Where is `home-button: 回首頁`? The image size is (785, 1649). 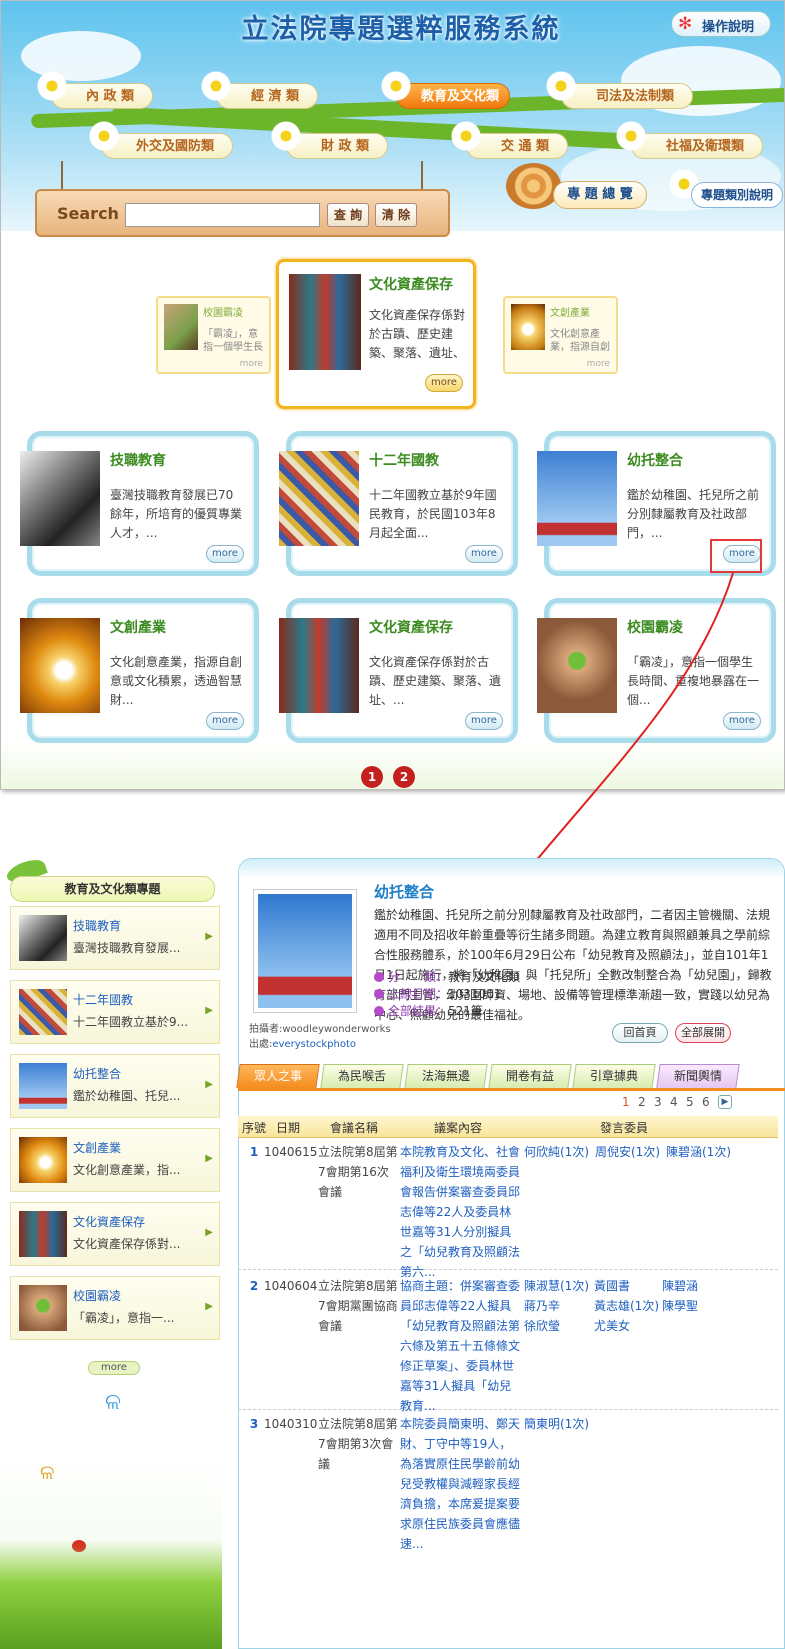
home-button: 回首頁 is located at coordinates (640, 1033).